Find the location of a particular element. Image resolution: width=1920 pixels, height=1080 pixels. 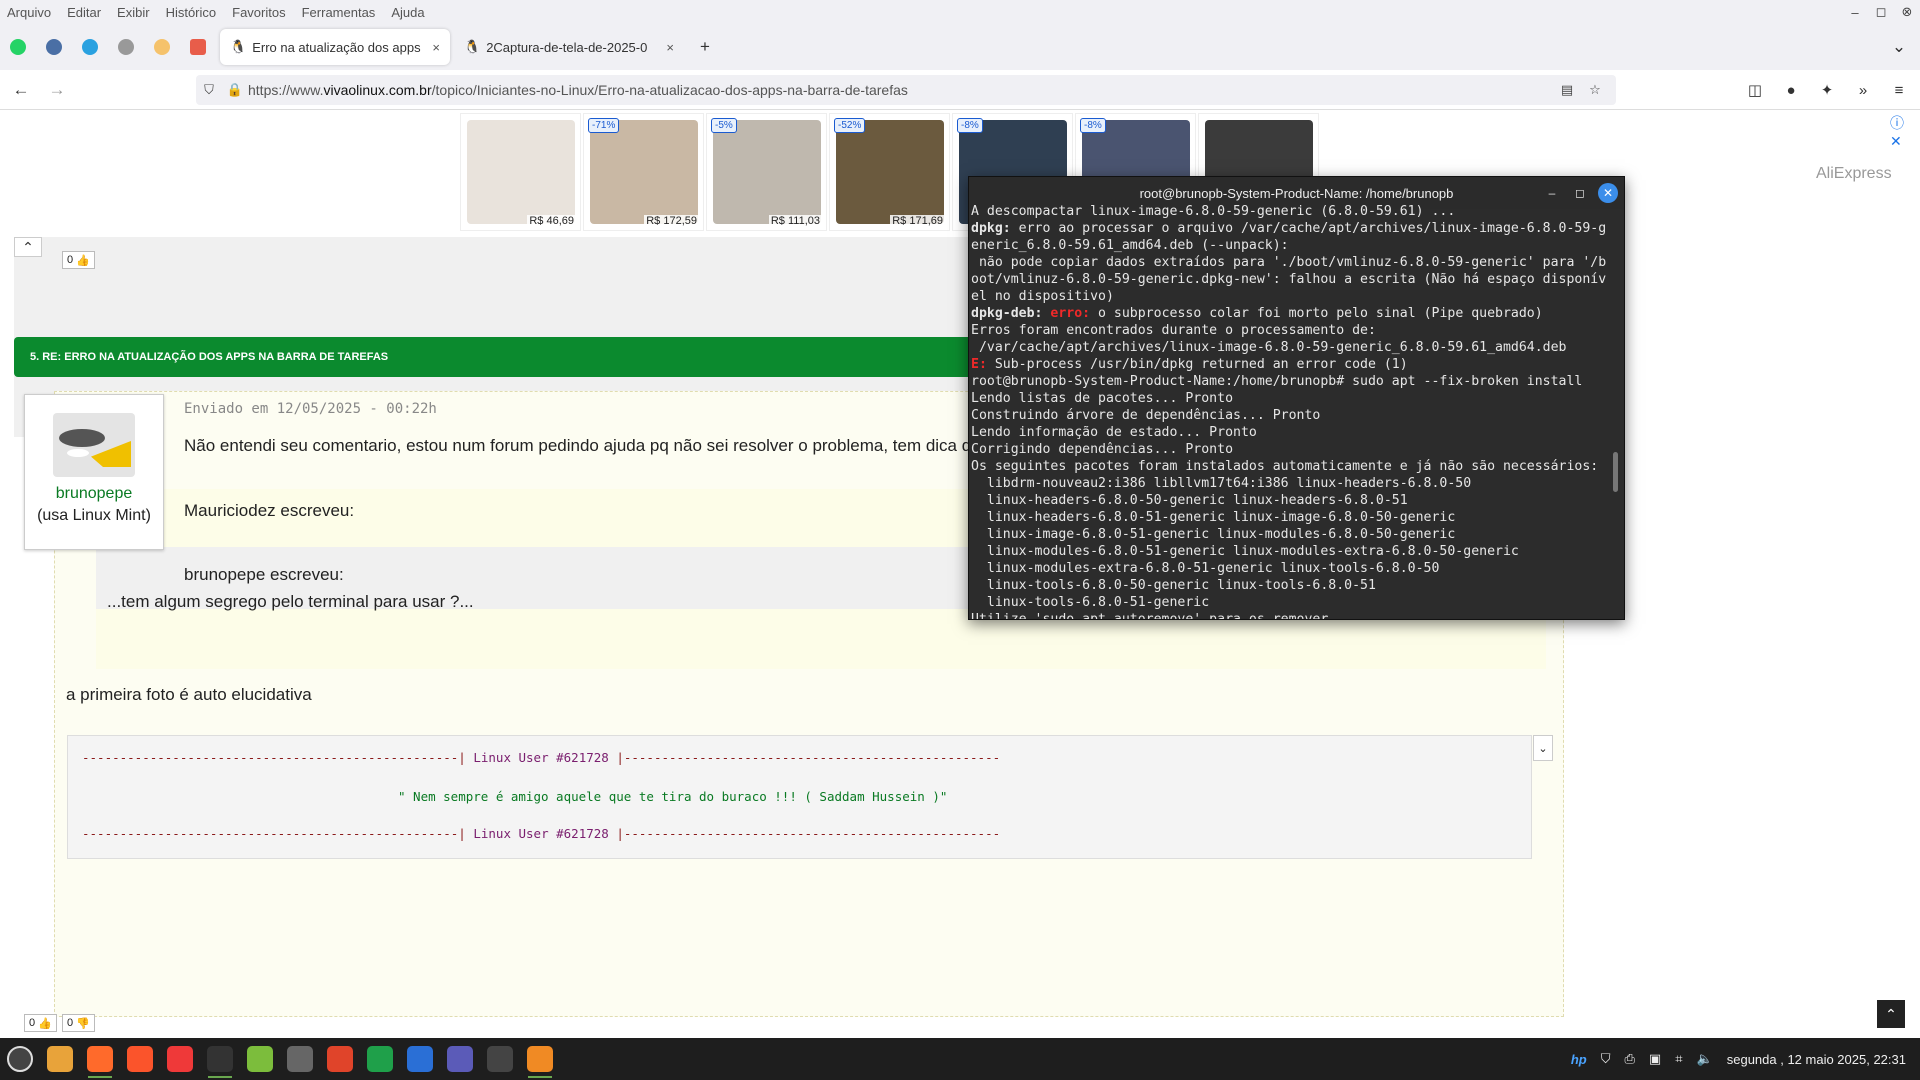

menu-favoritos: Favoritos is located at coordinates (258, 12).